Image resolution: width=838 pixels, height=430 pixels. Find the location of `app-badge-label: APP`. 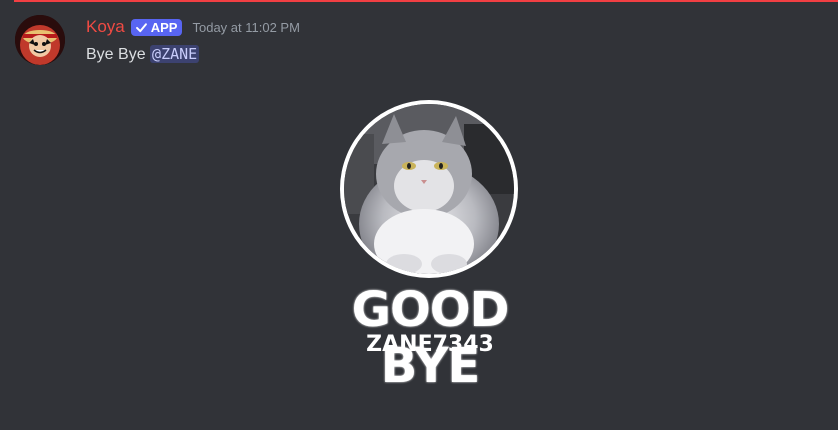

app-badge-label: APP is located at coordinates (164, 27).